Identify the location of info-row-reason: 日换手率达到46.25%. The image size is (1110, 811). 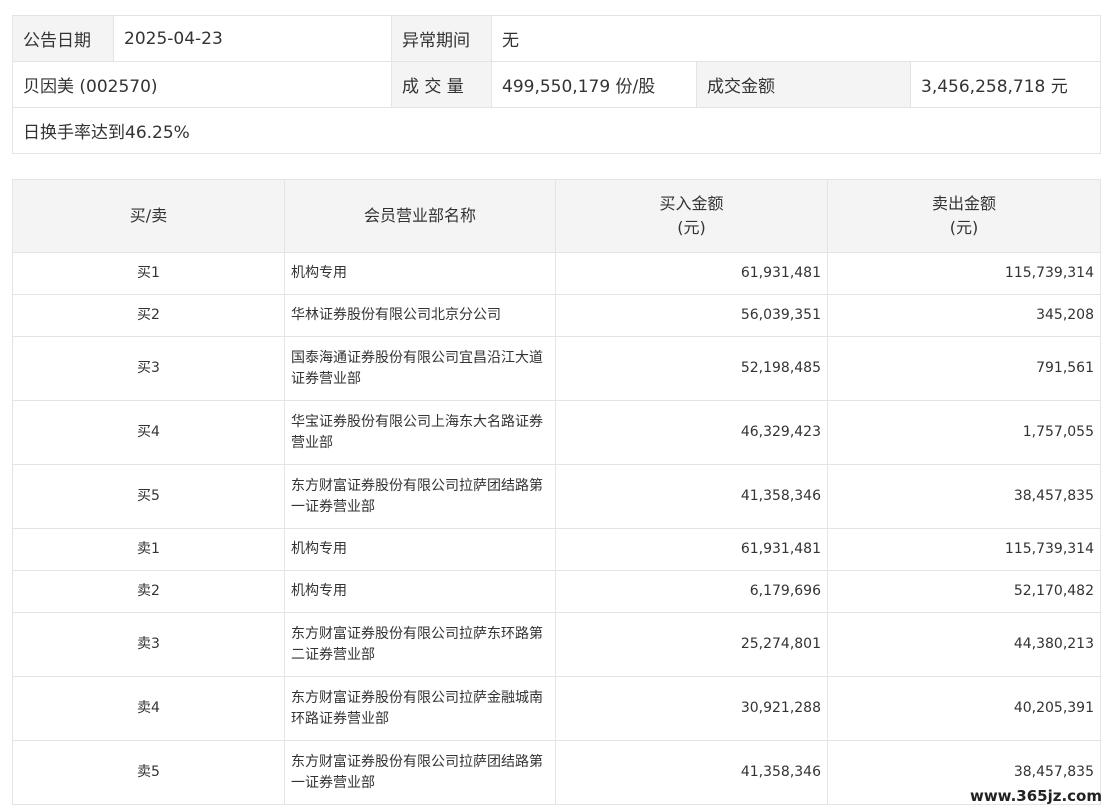
(556, 130).